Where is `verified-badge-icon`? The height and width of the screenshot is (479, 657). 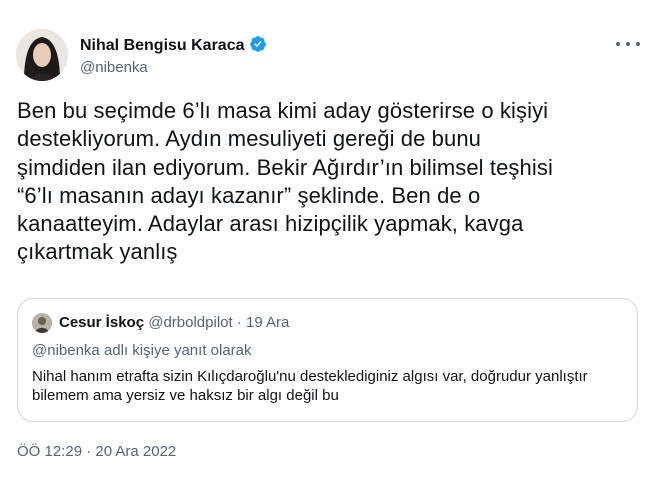 verified-badge-icon is located at coordinates (258, 46).